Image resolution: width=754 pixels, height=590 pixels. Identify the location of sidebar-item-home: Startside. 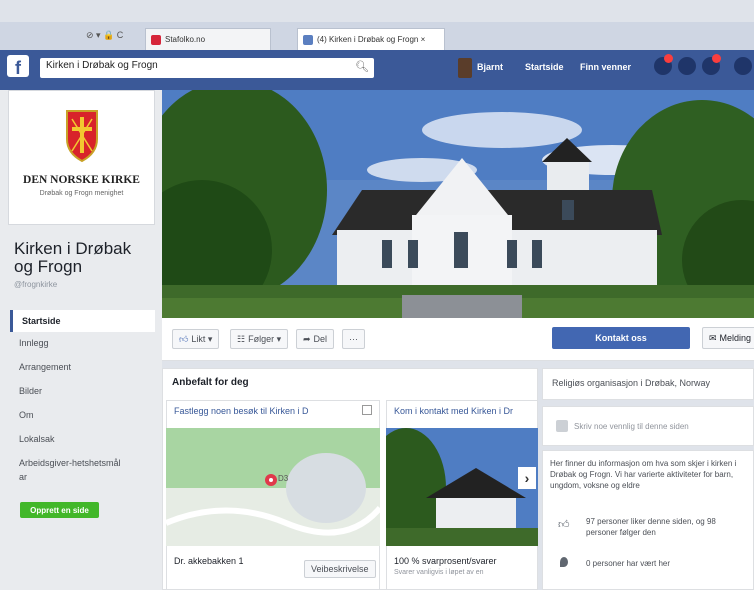
(82, 321).